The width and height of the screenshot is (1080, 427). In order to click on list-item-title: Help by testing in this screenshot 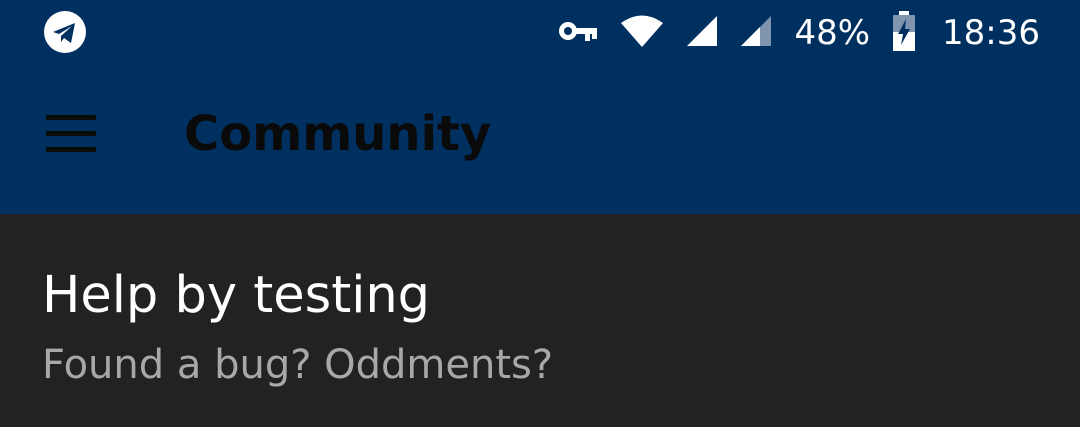, I will do `click(236, 295)`.